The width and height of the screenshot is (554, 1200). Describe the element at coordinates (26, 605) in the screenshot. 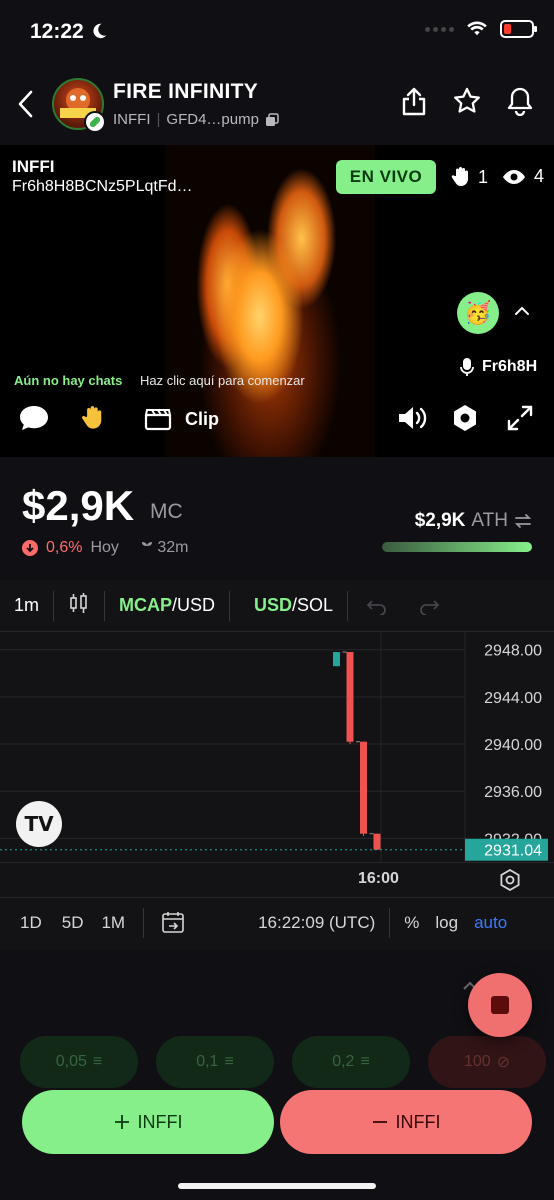

I see `interval-selector: 1m` at that location.